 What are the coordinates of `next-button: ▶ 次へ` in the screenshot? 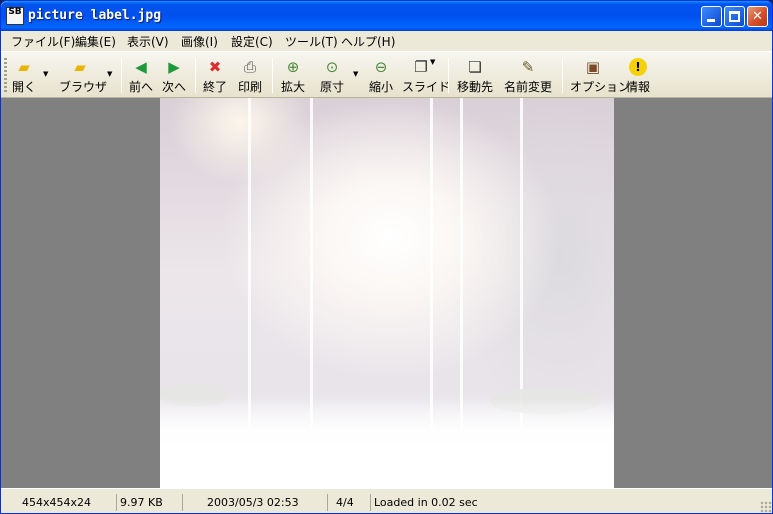 It's located at (174, 76).